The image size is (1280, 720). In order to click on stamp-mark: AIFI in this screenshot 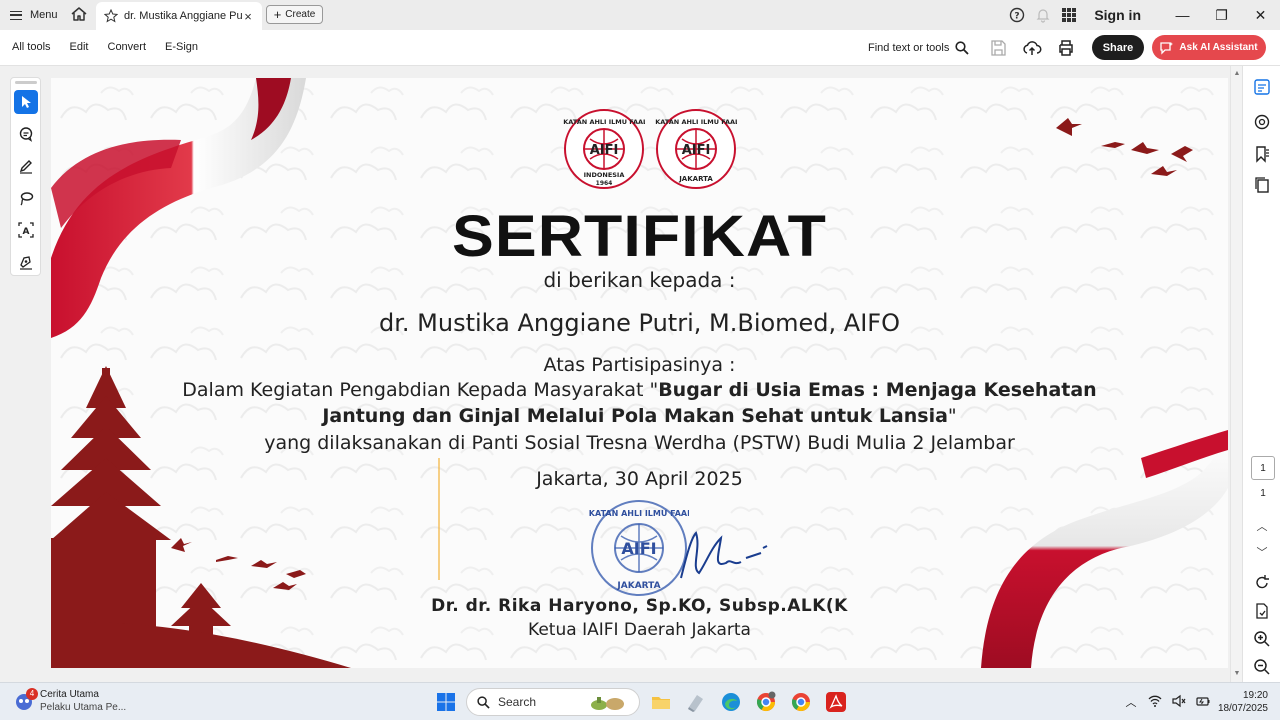, I will do `click(638, 548)`.